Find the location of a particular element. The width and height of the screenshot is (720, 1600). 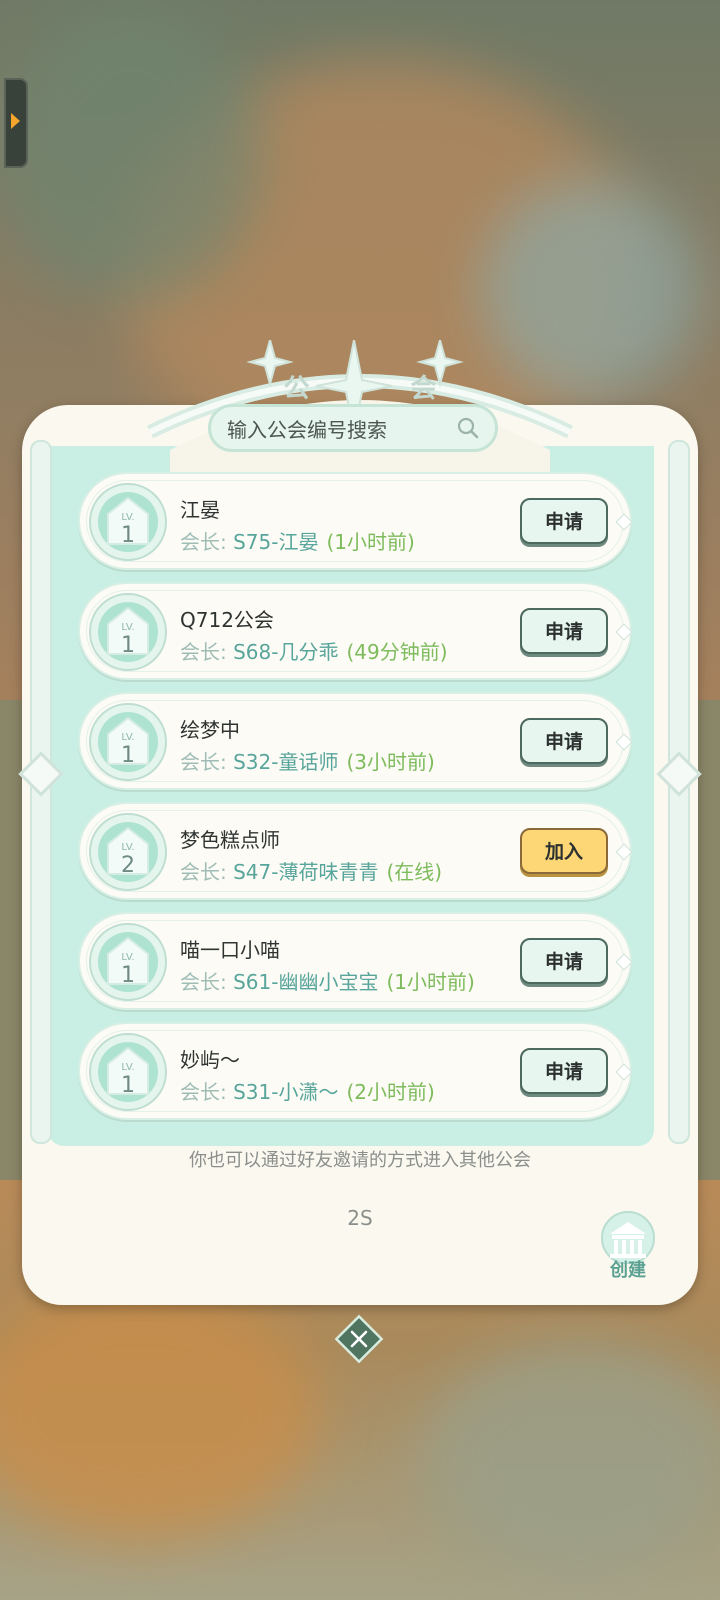

guild-leader: 会长: S75-江晏 (1小时前) is located at coordinates (297, 542).